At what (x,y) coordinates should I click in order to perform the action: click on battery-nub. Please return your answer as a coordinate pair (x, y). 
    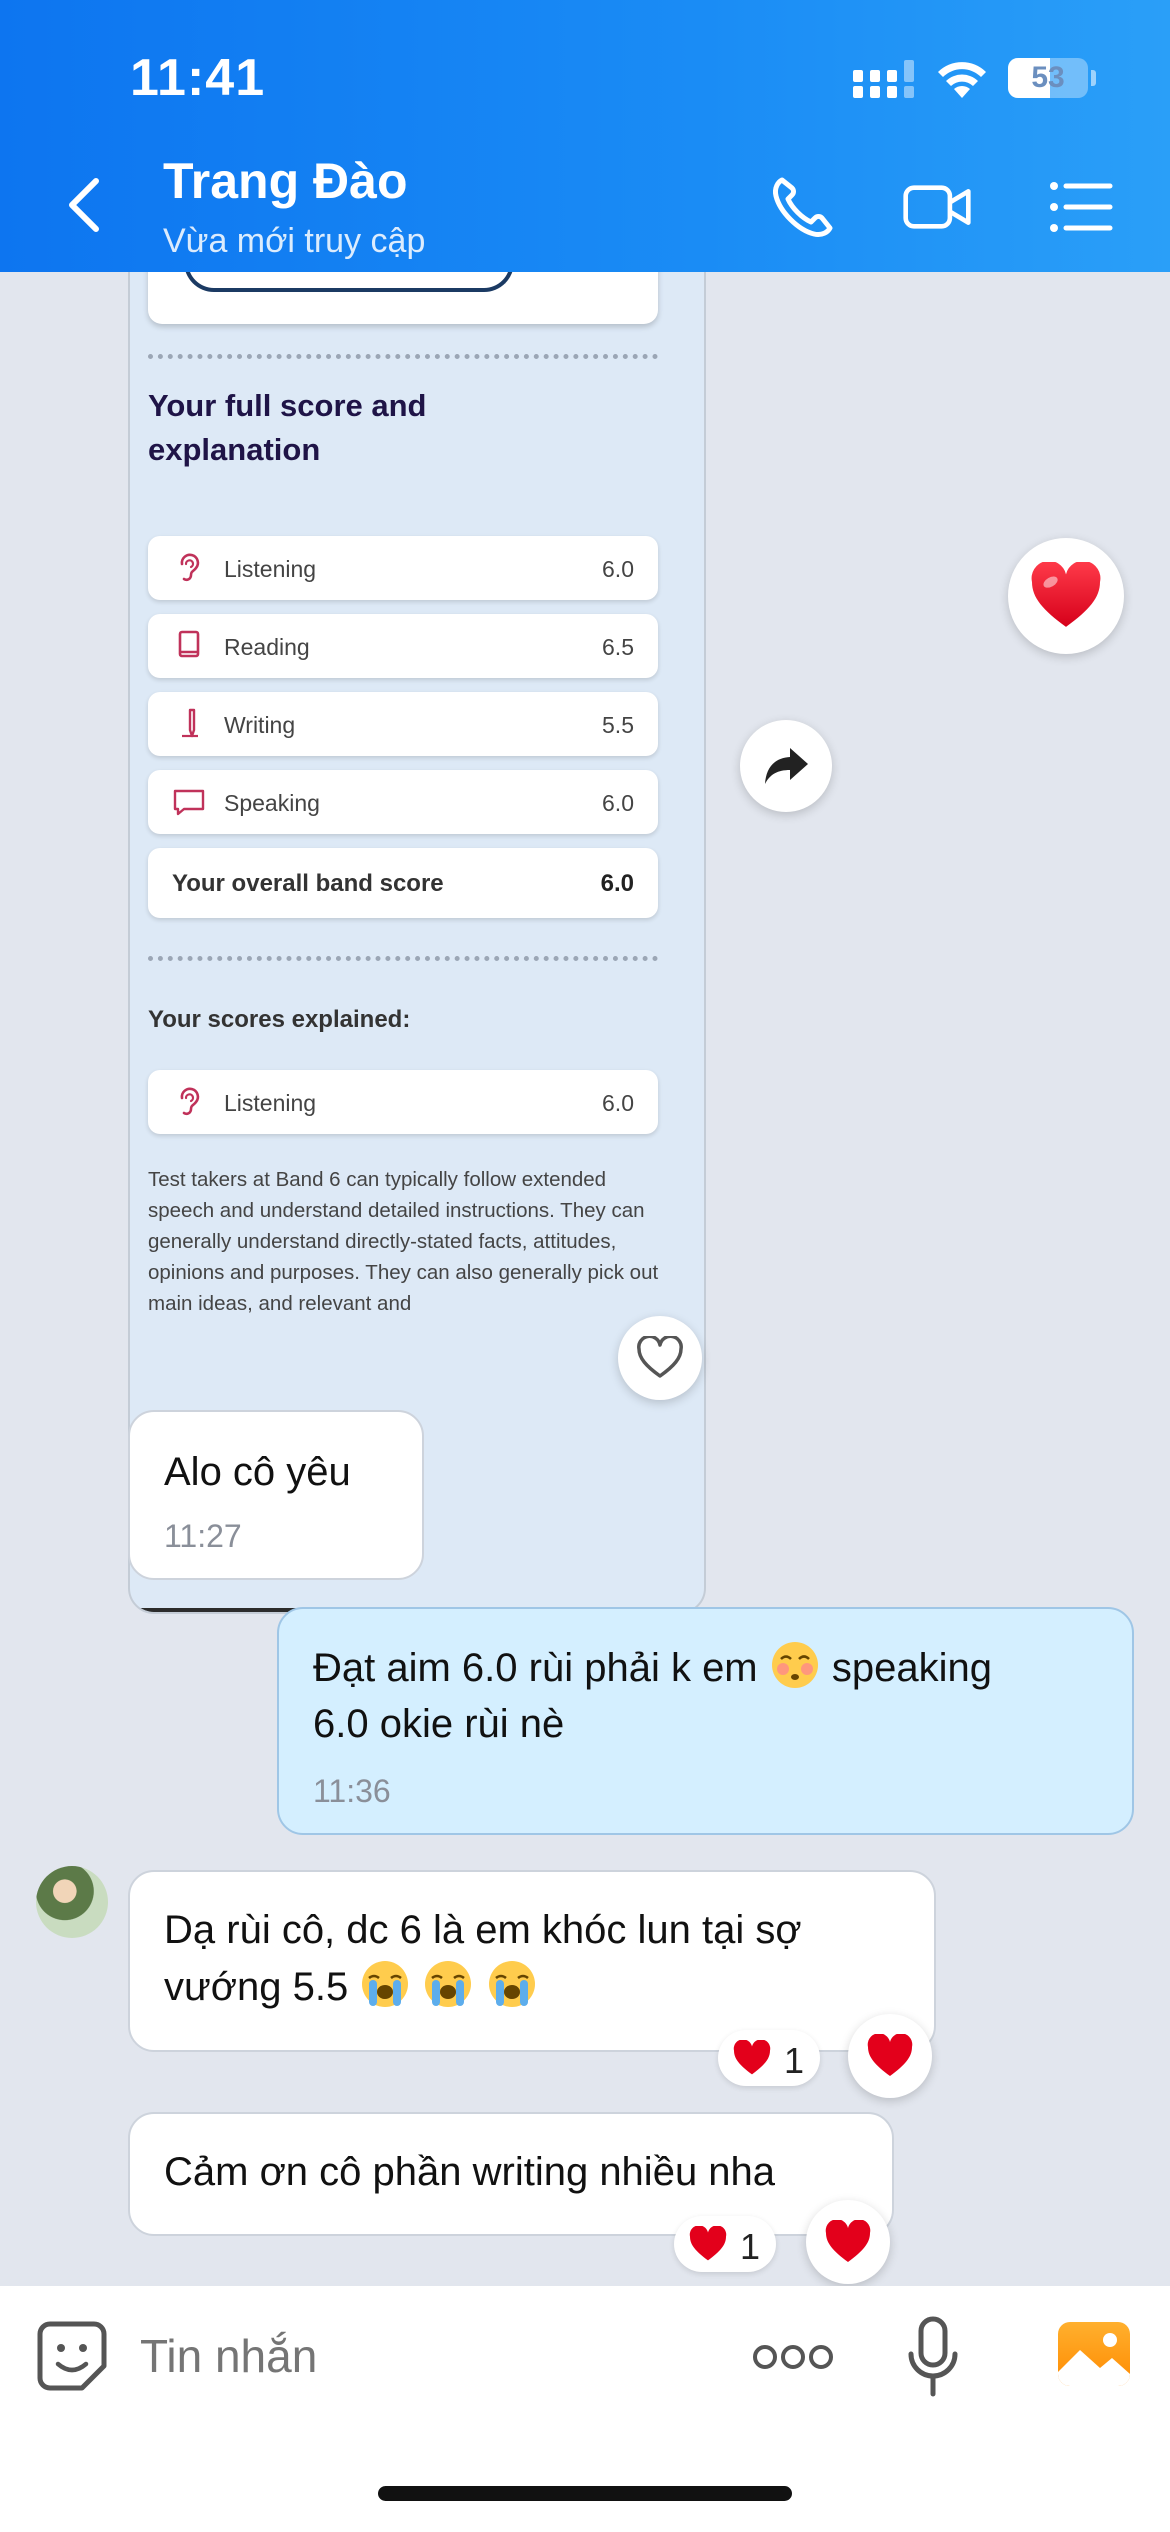
    Looking at the image, I should click on (1093, 78).